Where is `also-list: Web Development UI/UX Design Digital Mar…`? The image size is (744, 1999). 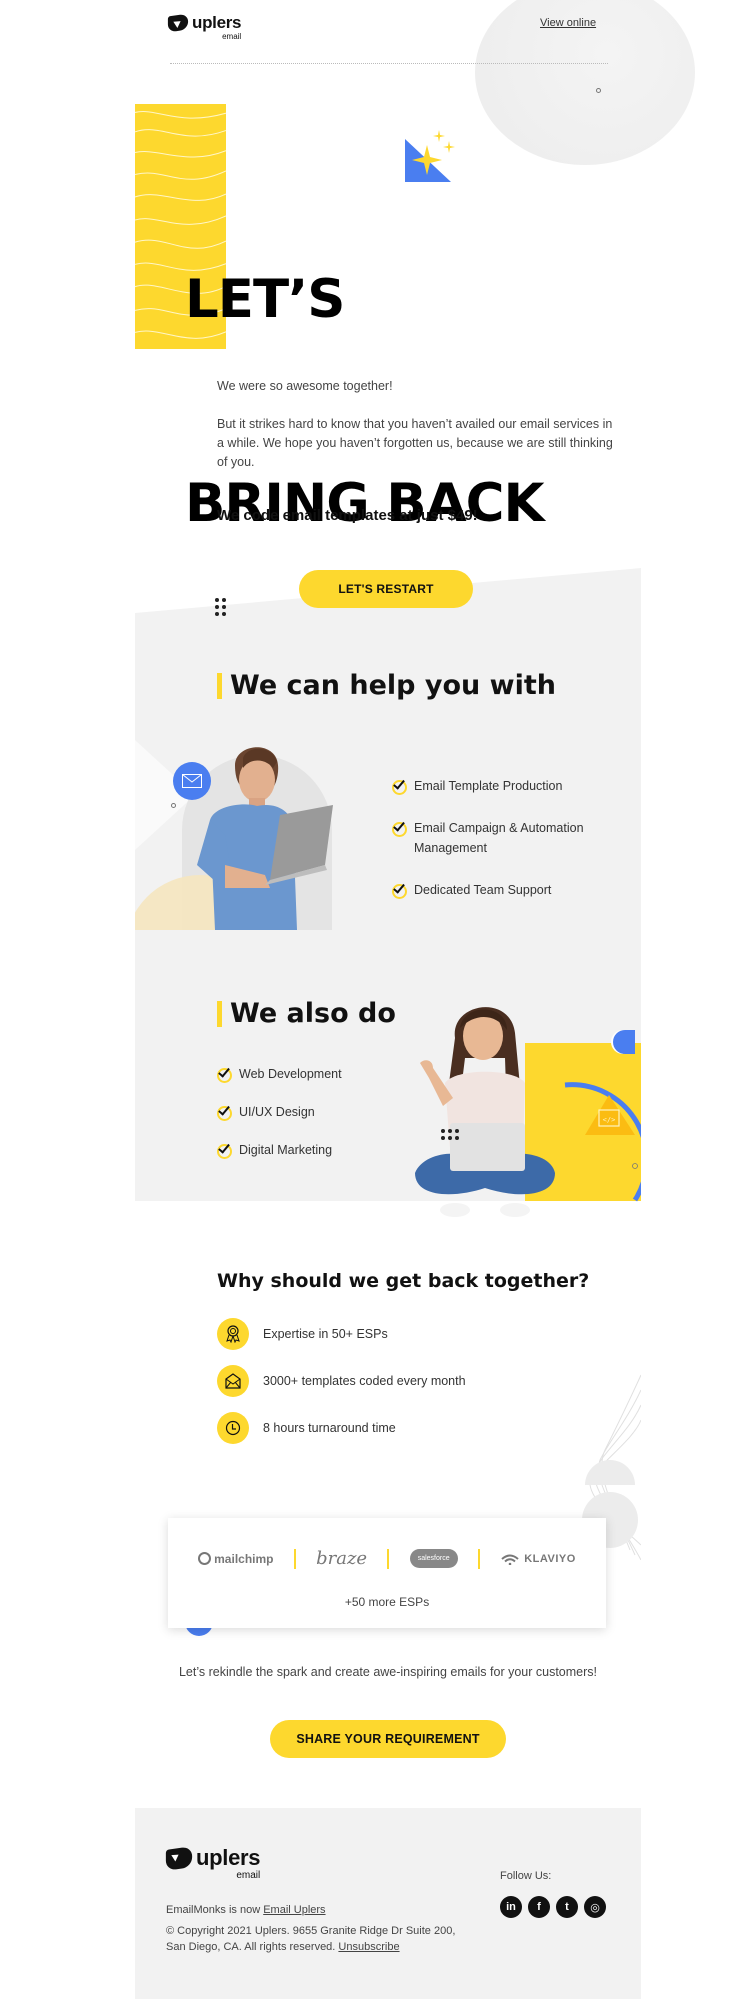
also-list: Web Development UI/UX Design Digital Mar… is located at coordinates (279, 1112).